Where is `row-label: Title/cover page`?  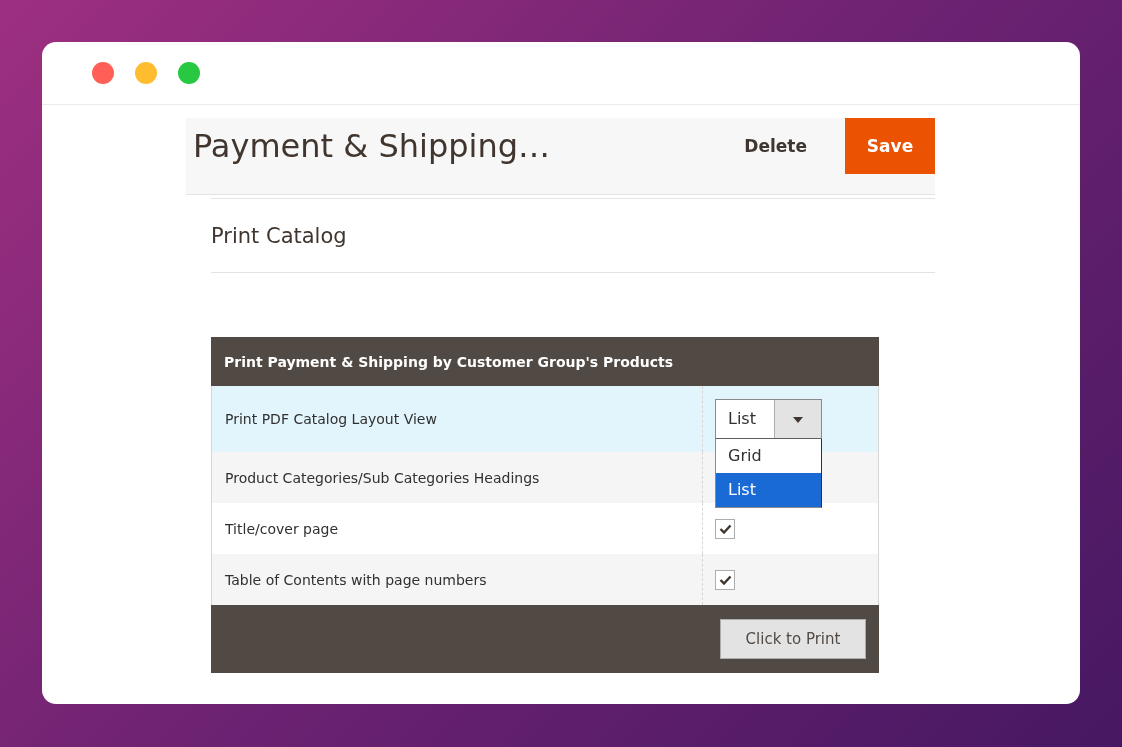 row-label: Title/cover page is located at coordinates (282, 528).